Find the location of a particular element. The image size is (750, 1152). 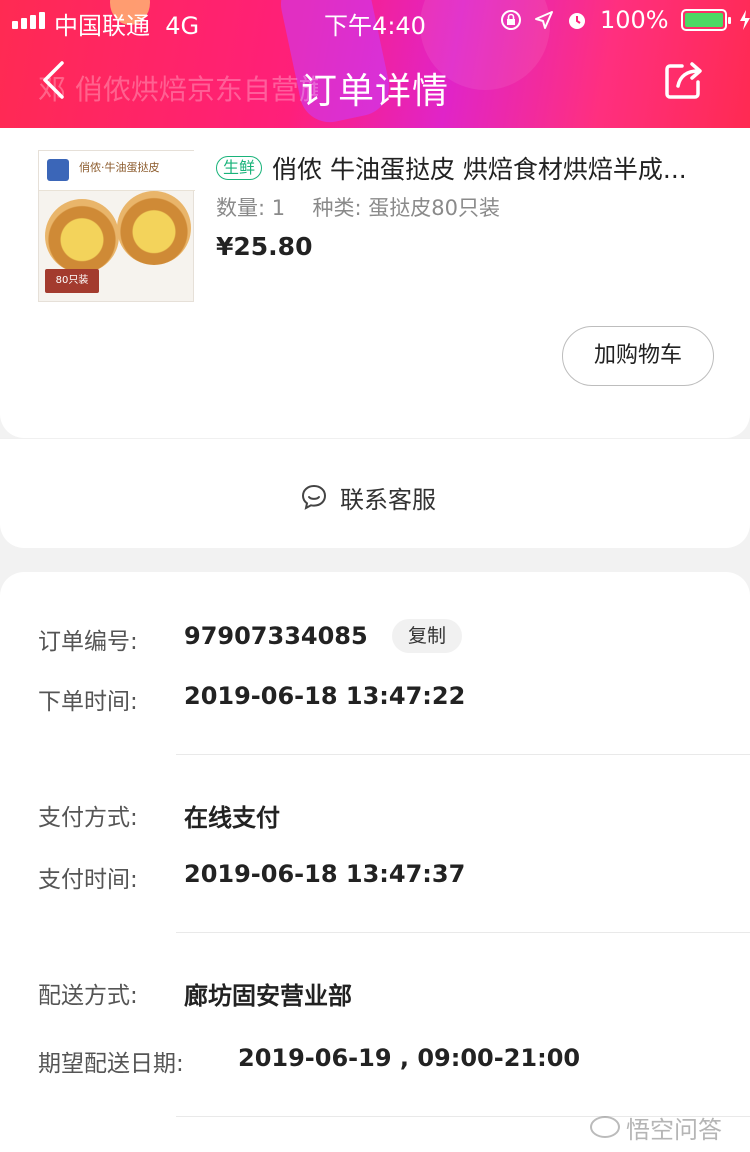

copy-button: 复制 is located at coordinates (427, 636).